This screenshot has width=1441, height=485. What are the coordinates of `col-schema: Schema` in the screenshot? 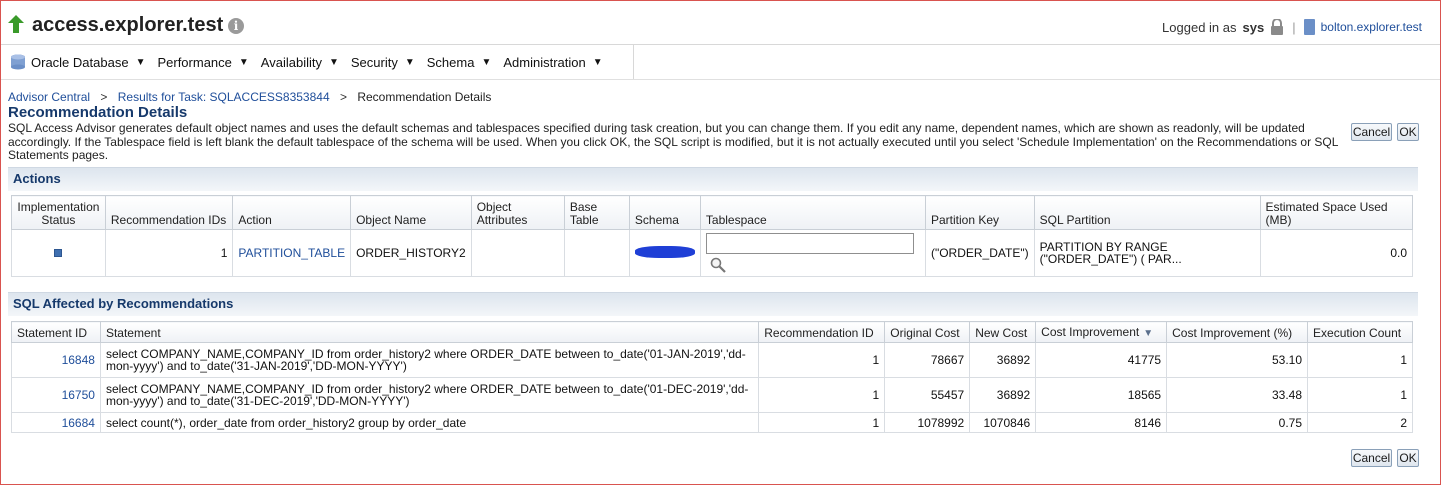 It's located at (664, 212).